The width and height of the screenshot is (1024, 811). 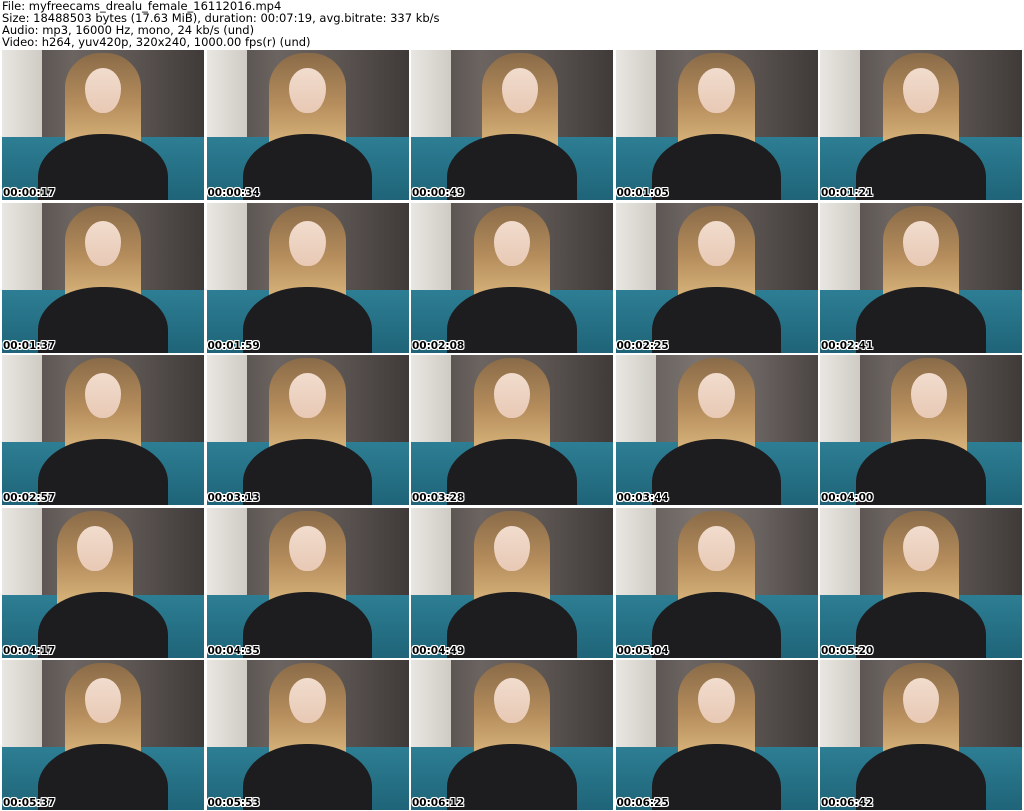 What do you see at coordinates (103, 125) in the screenshot?
I see `video-frame-thumbnail: 00:00:17` at bounding box center [103, 125].